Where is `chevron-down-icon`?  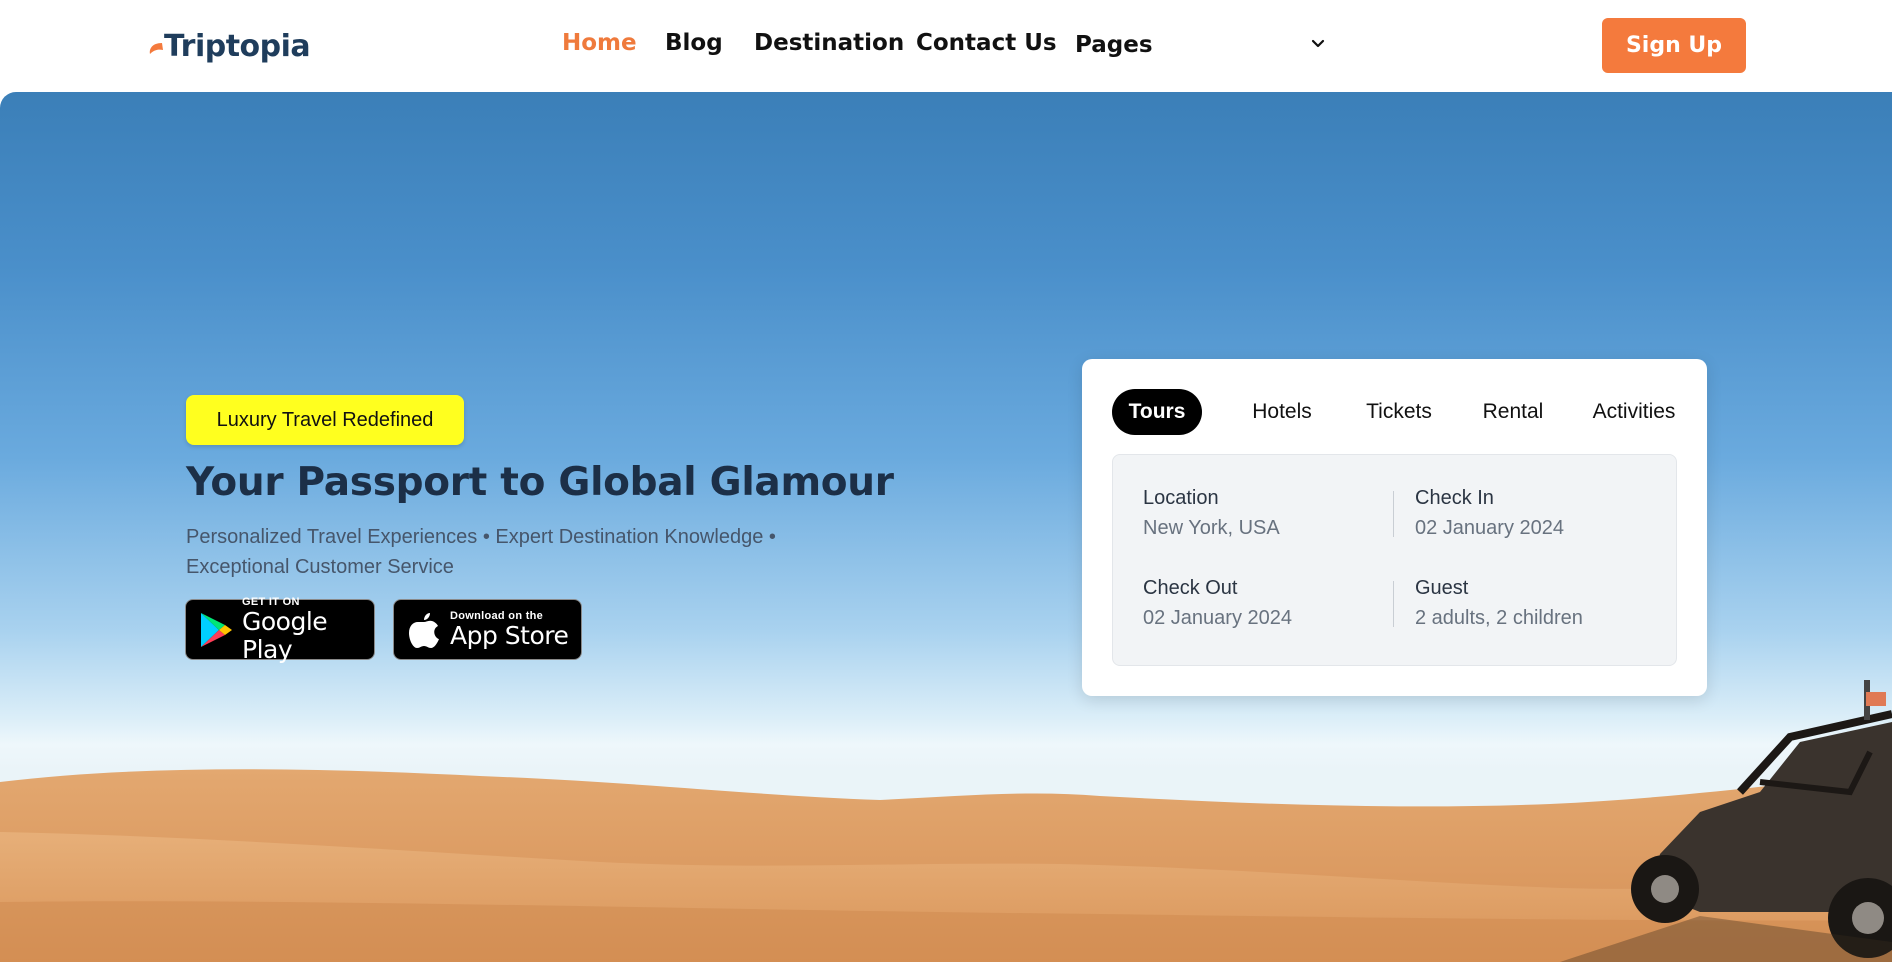 chevron-down-icon is located at coordinates (1318, 44).